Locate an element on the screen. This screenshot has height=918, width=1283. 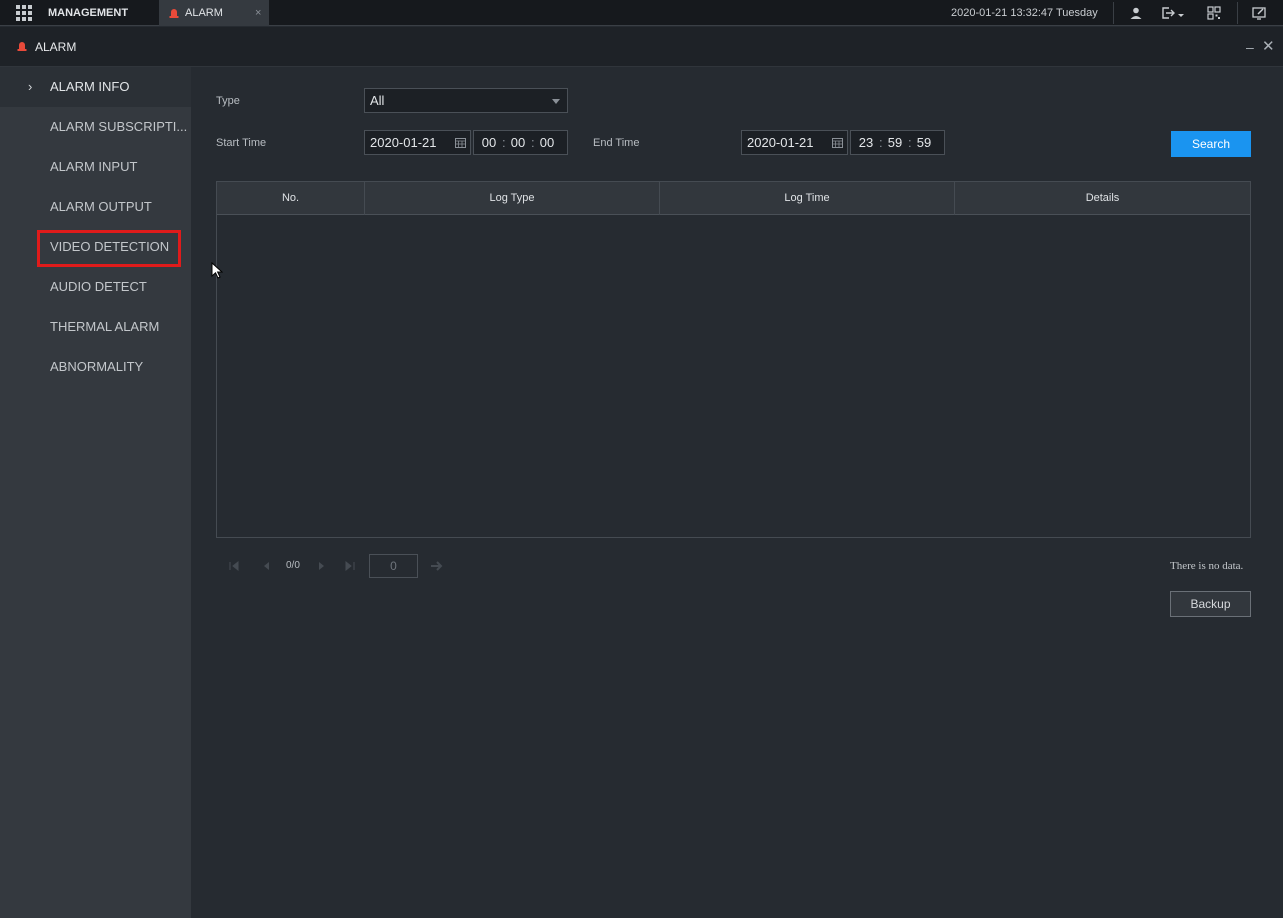
column-header-log-time: Log Time is located at coordinates (807, 198).